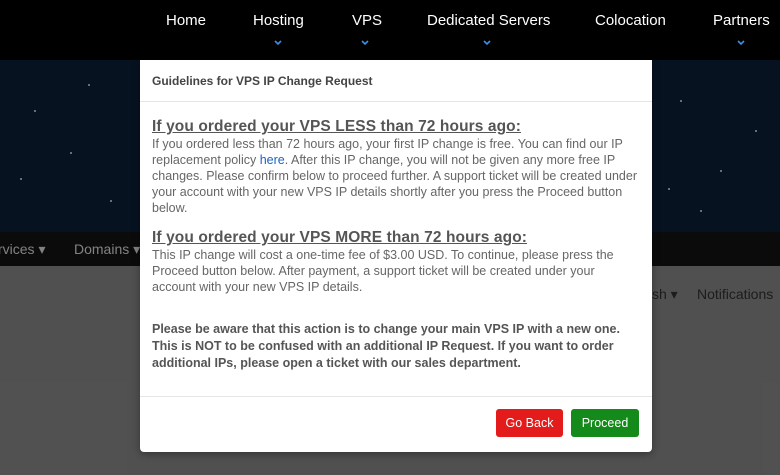 This screenshot has height=475, width=780. Describe the element at coordinates (262, 81) in the screenshot. I see `modal-title: Guidelines for VPS IP Change Request` at that location.